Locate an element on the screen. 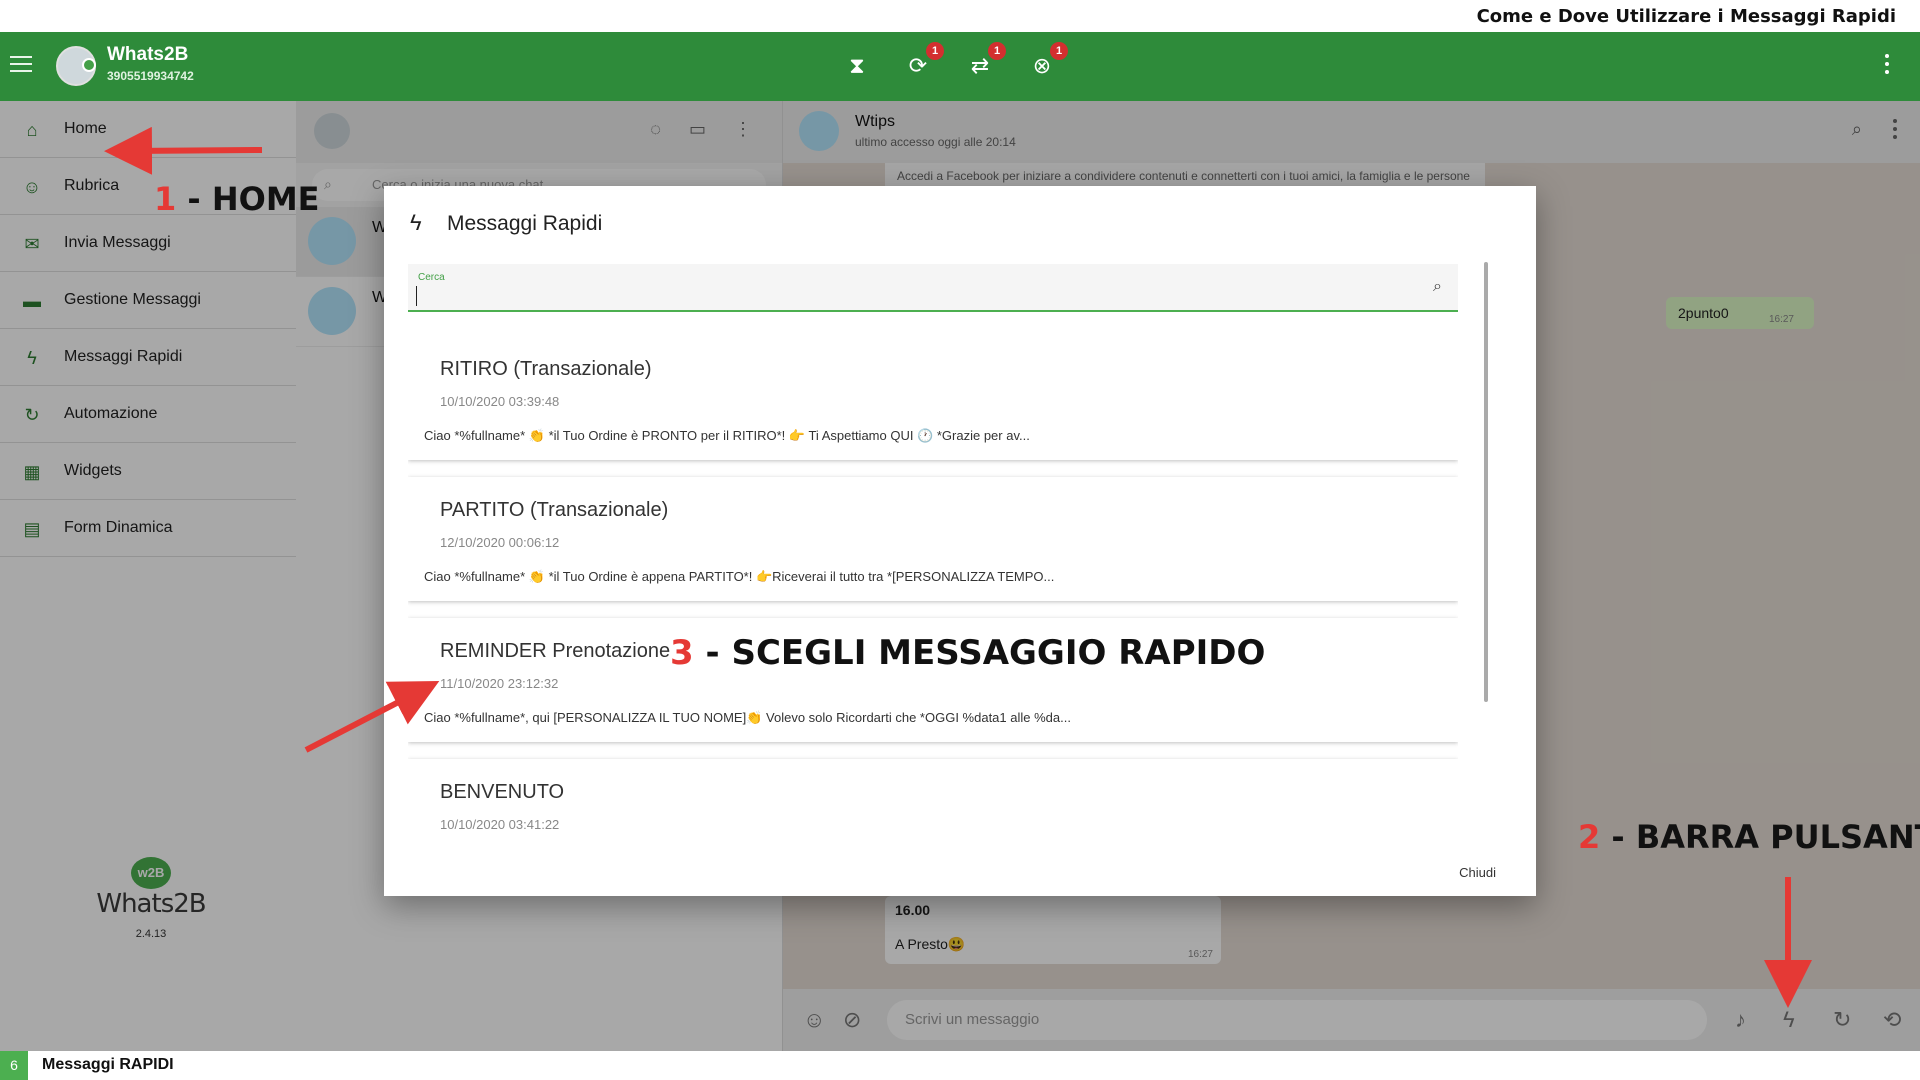  arrow-to-message is located at coordinates (372, 716).